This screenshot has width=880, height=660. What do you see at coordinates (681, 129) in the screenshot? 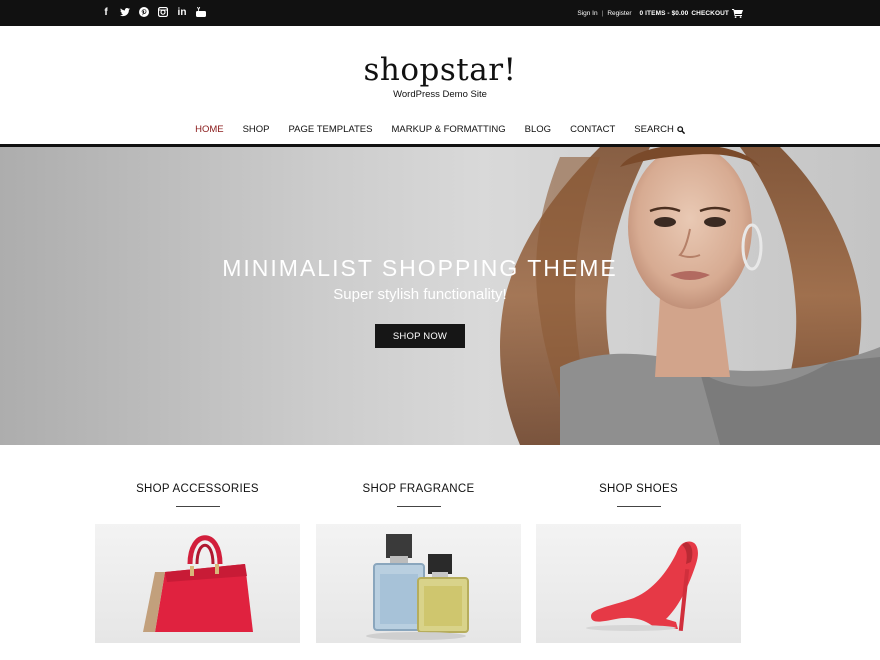
I see `search-icon` at bounding box center [681, 129].